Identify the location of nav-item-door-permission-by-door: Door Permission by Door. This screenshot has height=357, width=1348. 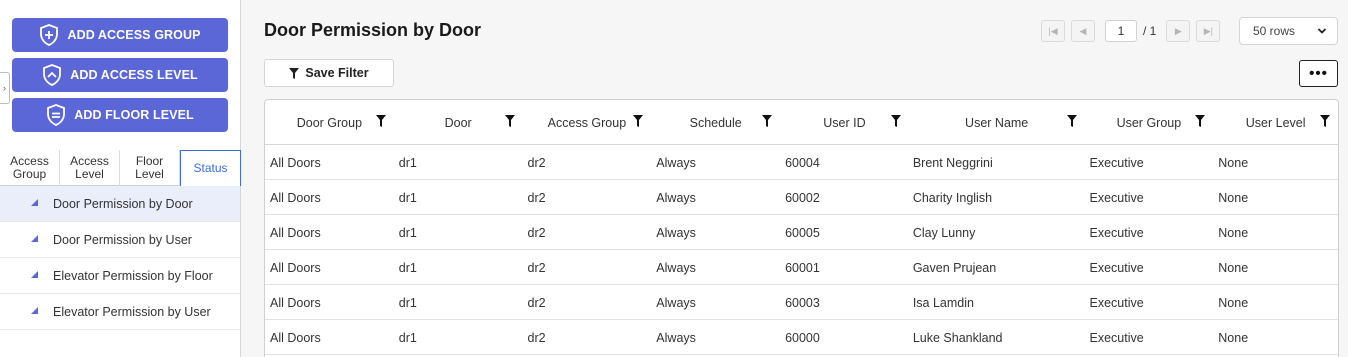
(120, 204).